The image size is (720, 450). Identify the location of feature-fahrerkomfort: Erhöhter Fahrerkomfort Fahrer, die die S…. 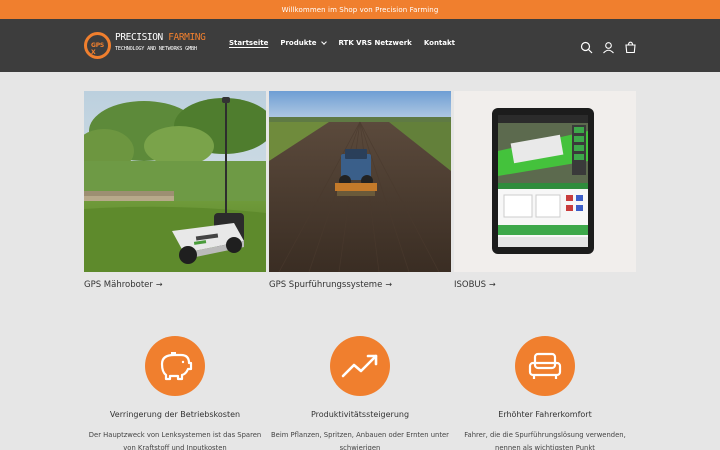
(545, 393).